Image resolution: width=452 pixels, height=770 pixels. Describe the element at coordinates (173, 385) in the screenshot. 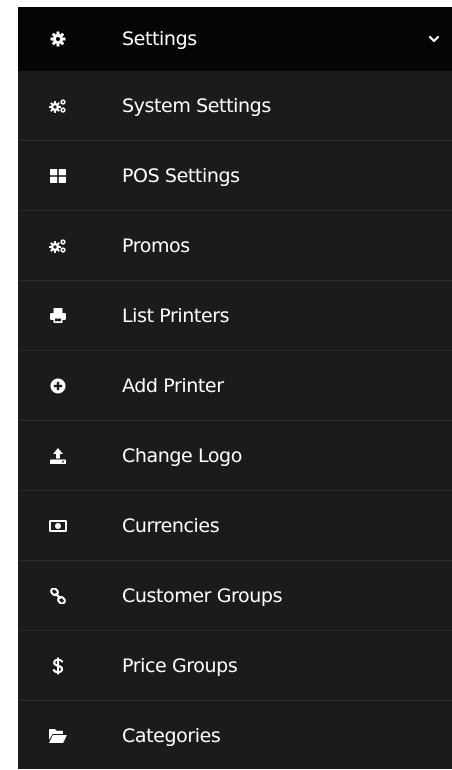

I see `menu-item-label: Add Printer` at that location.